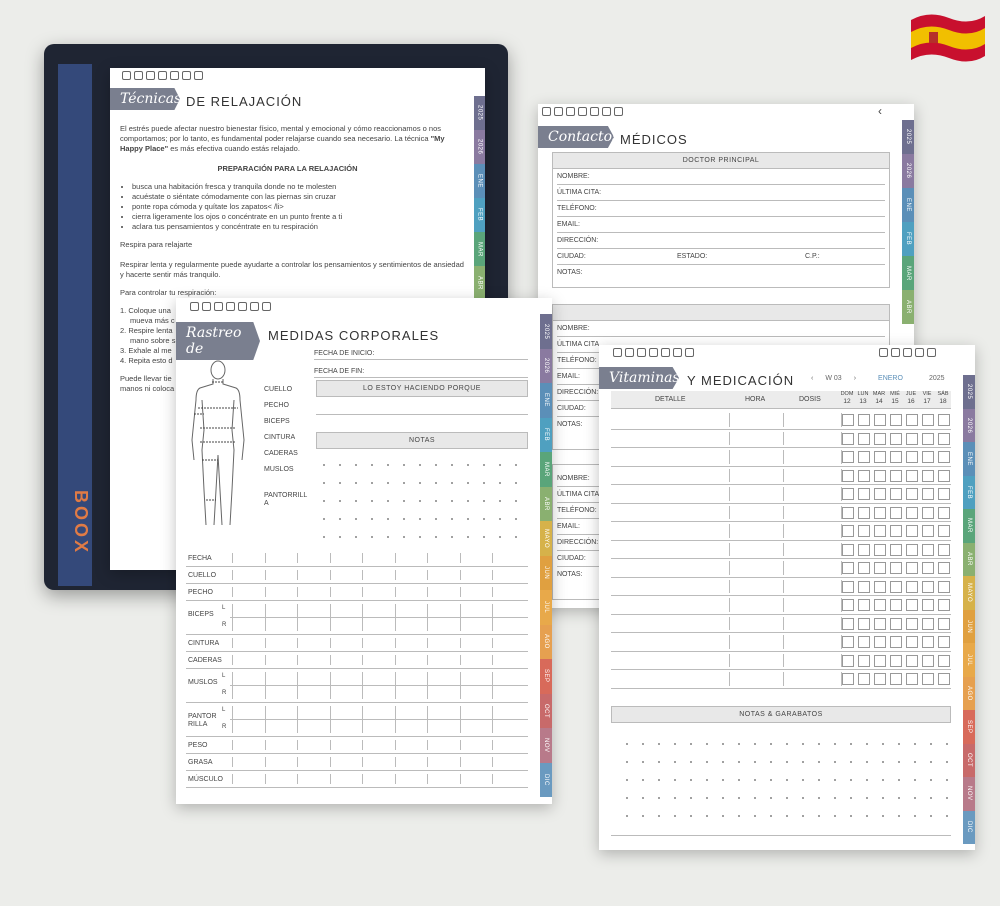 This screenshot has height=906, width=1000. What do you see at coordinates (721, 241) in the screenshot?
I see `field-label: DIRECCIÓN:` at bounding box center [721, 241].